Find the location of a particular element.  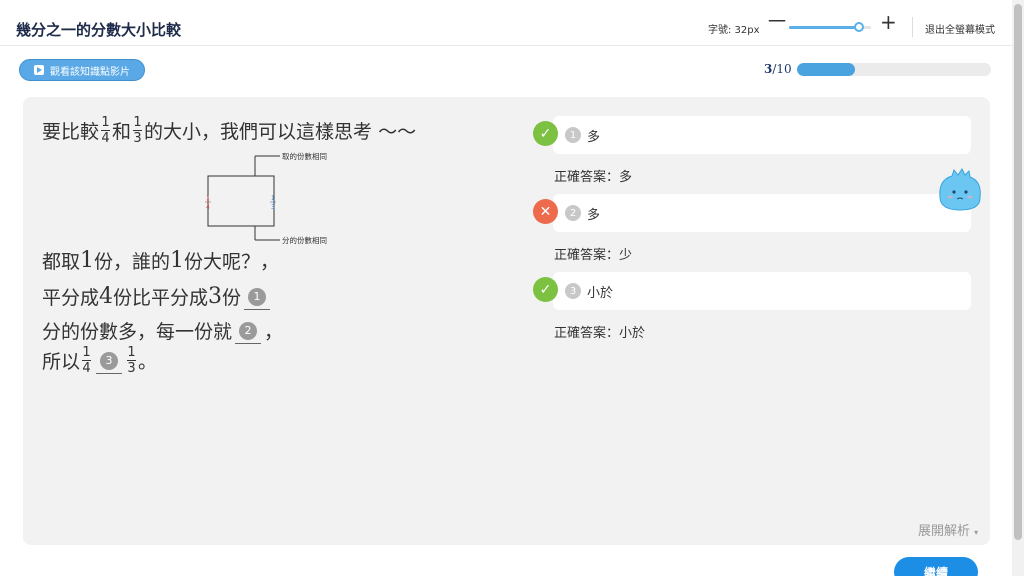

progress-total: /10 is located at coordinates (782, 69).